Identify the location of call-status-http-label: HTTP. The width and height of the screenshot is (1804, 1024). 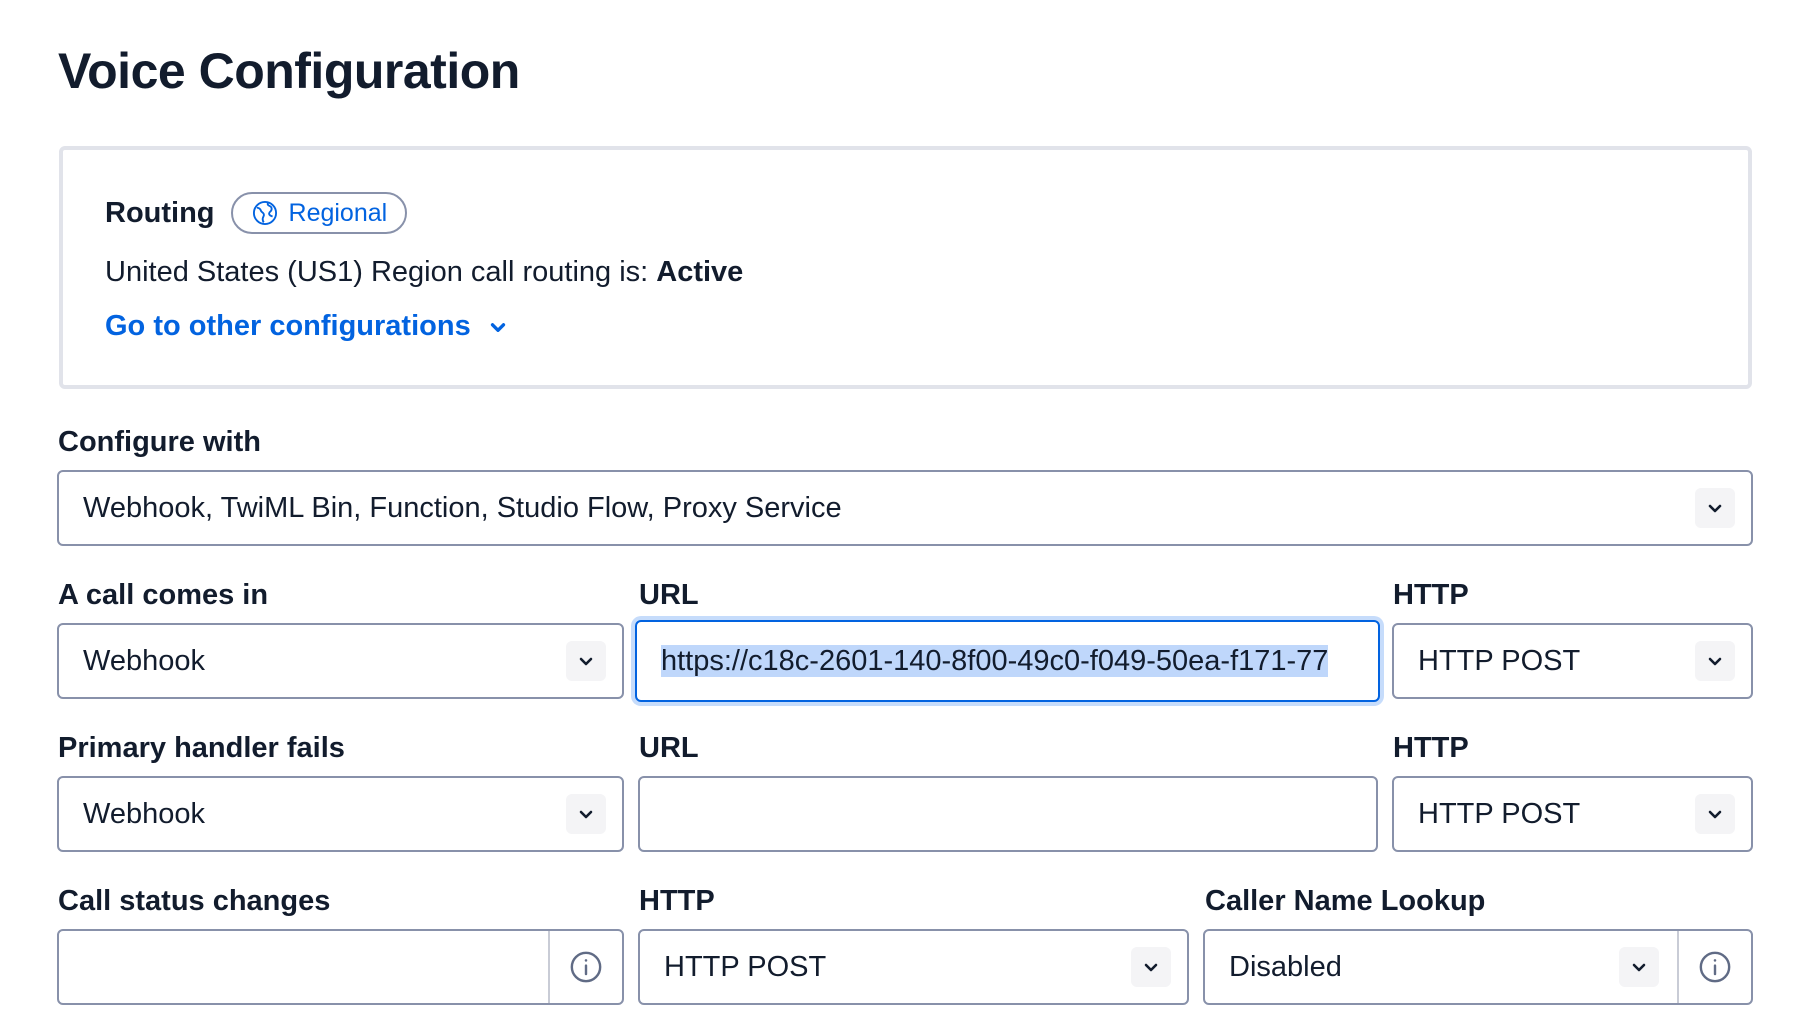
(677, 901).